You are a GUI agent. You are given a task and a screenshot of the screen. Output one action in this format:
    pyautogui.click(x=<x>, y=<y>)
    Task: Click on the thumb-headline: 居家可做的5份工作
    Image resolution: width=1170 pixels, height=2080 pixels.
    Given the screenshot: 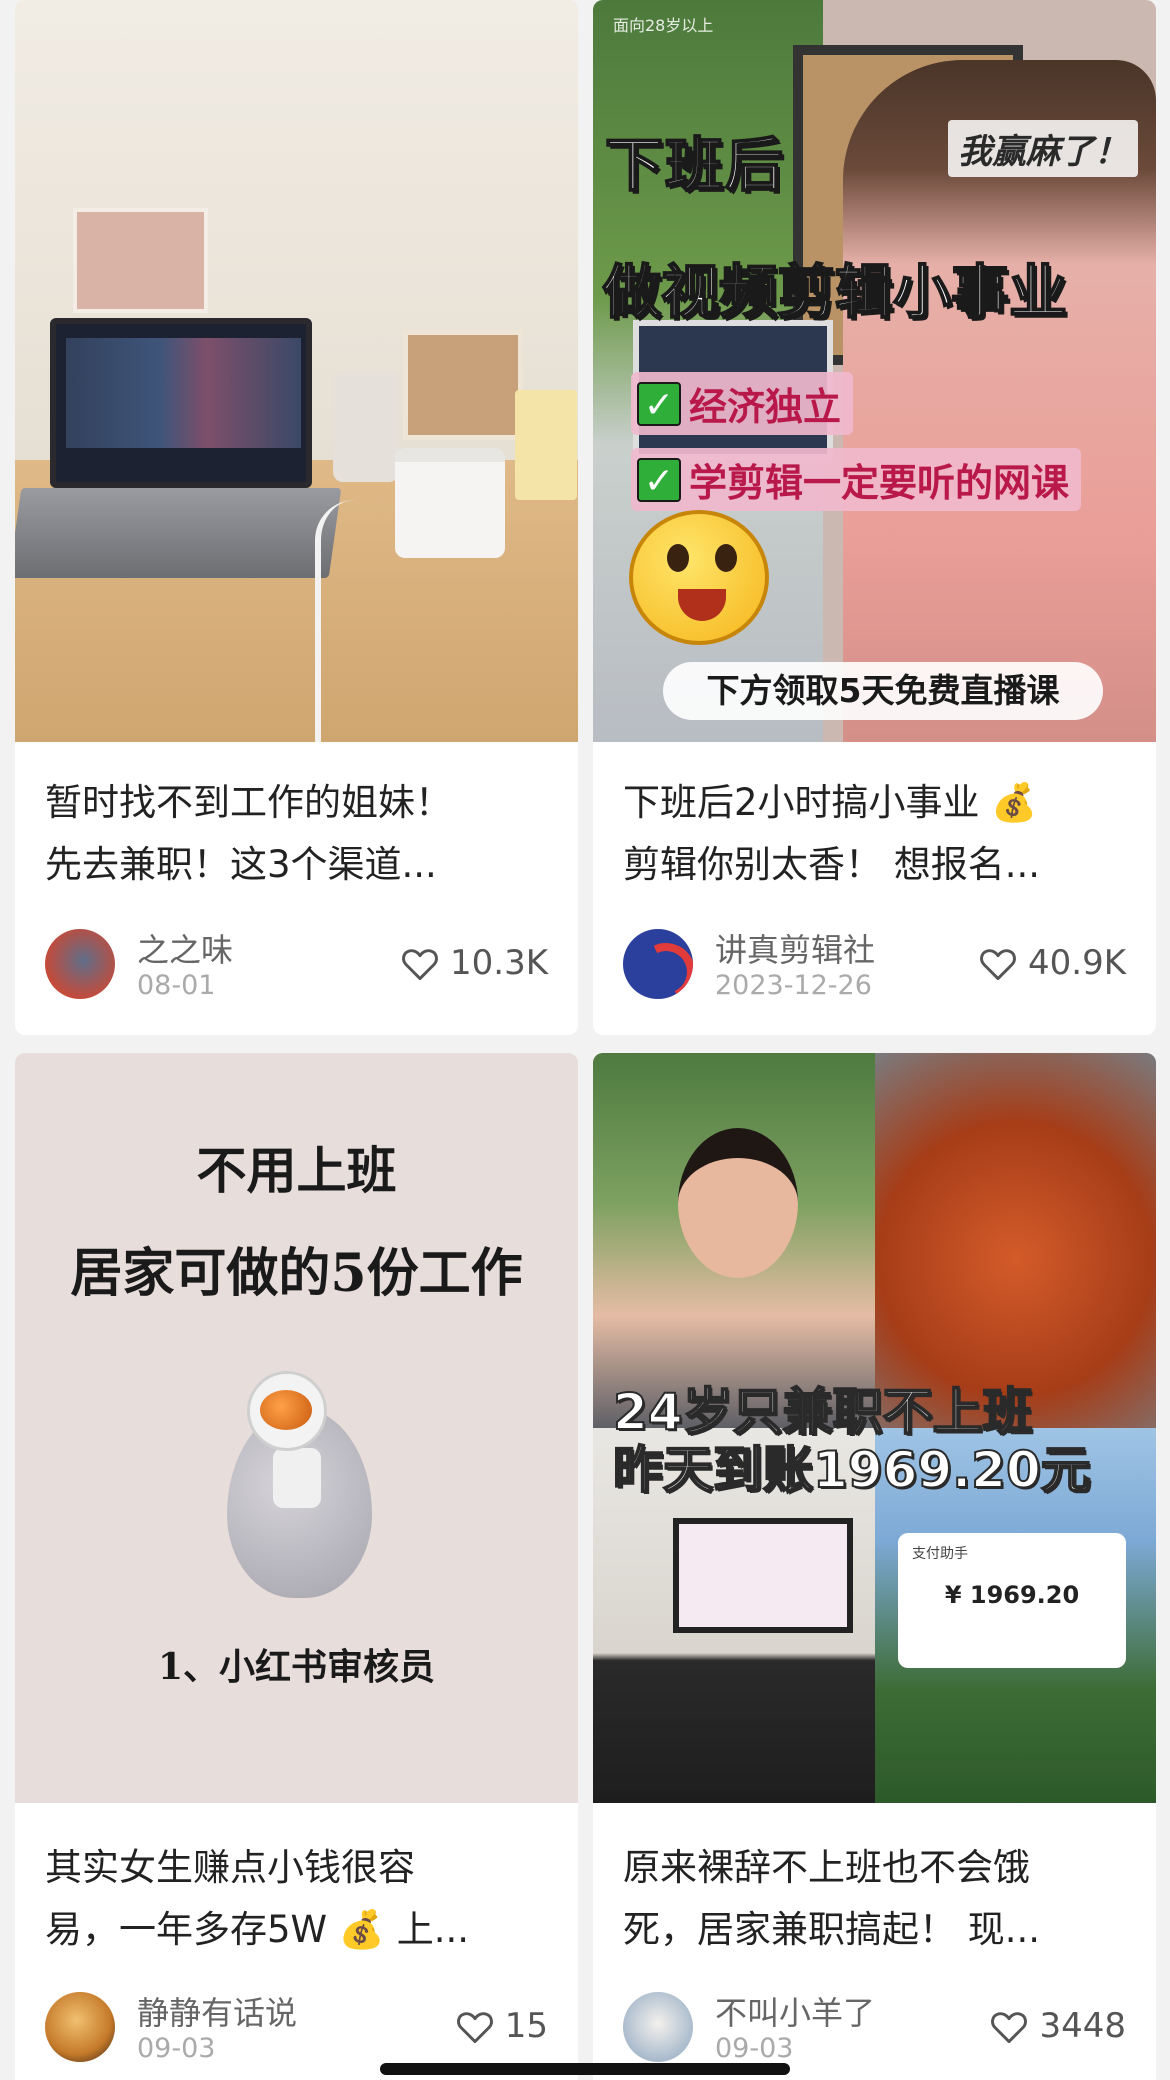 What is the action you would take?
    pyautogui.click(x=296, y=1273)
    